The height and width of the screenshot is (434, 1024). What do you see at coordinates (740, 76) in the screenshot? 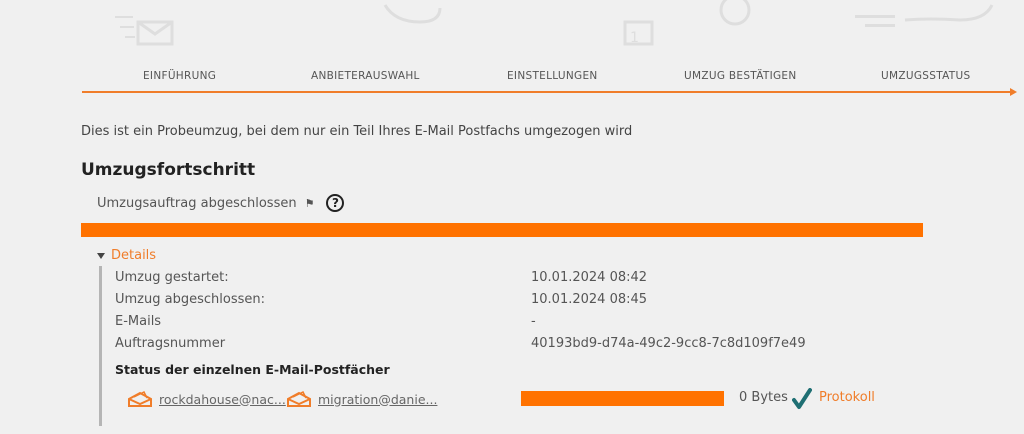
I see `step-umzug-bestaetigen: UMZUG BESTÄTIGEN` at bounding box center [740, 76].